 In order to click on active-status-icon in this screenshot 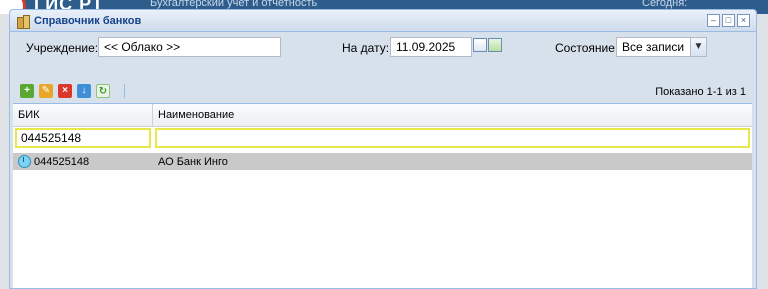, I will do `click(24, 161)`.